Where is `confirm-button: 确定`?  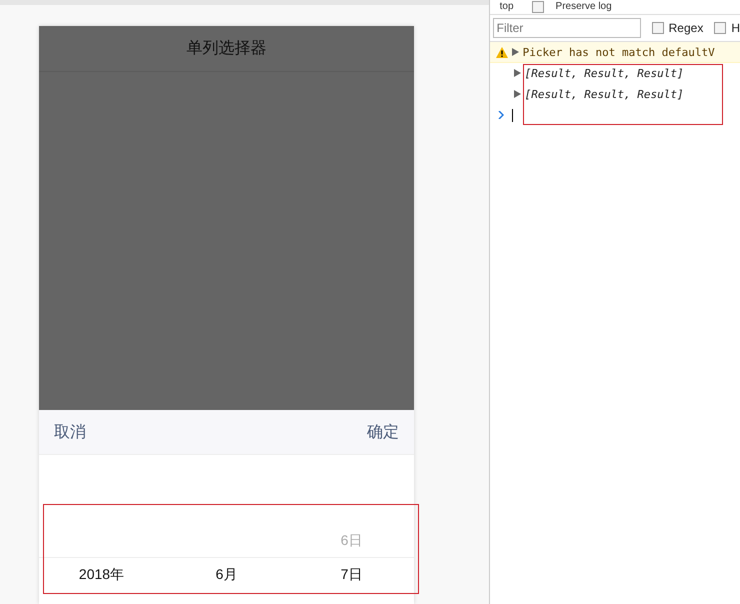 confirm-button: 确定 is located at coordinates (383, 432).